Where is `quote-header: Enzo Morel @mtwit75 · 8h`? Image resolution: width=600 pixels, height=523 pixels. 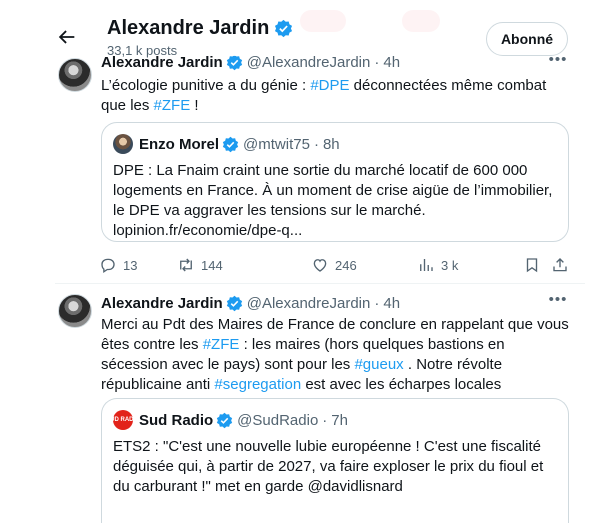 quote-header: Enzo Morel @mtwit75 · 8h is located at coordinates (226, 144).